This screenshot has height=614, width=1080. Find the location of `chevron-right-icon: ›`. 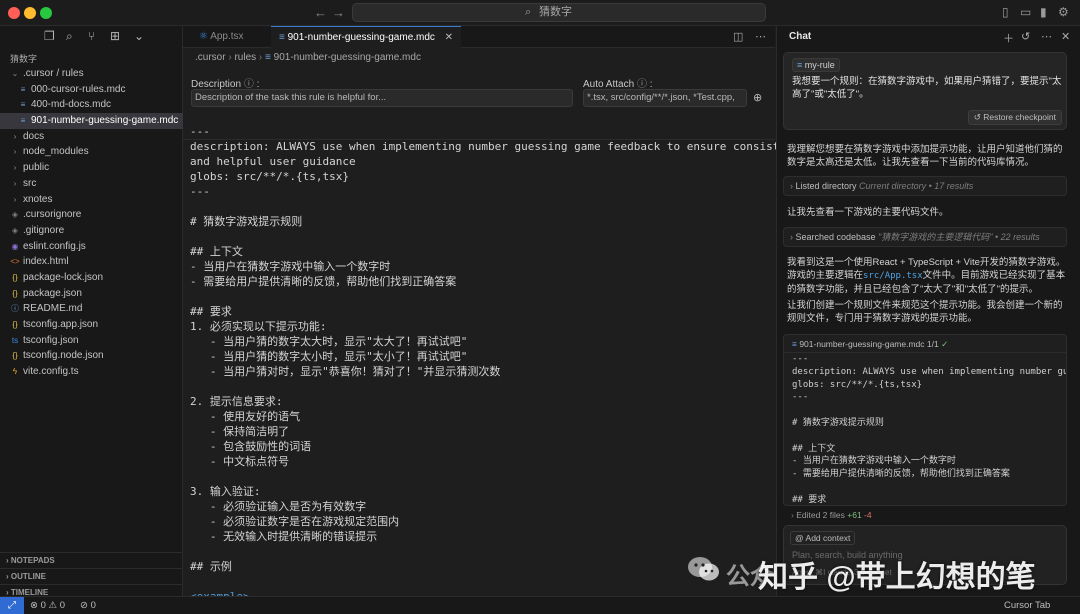

chevron-right-icon: › is located at coordinates (15, 152).